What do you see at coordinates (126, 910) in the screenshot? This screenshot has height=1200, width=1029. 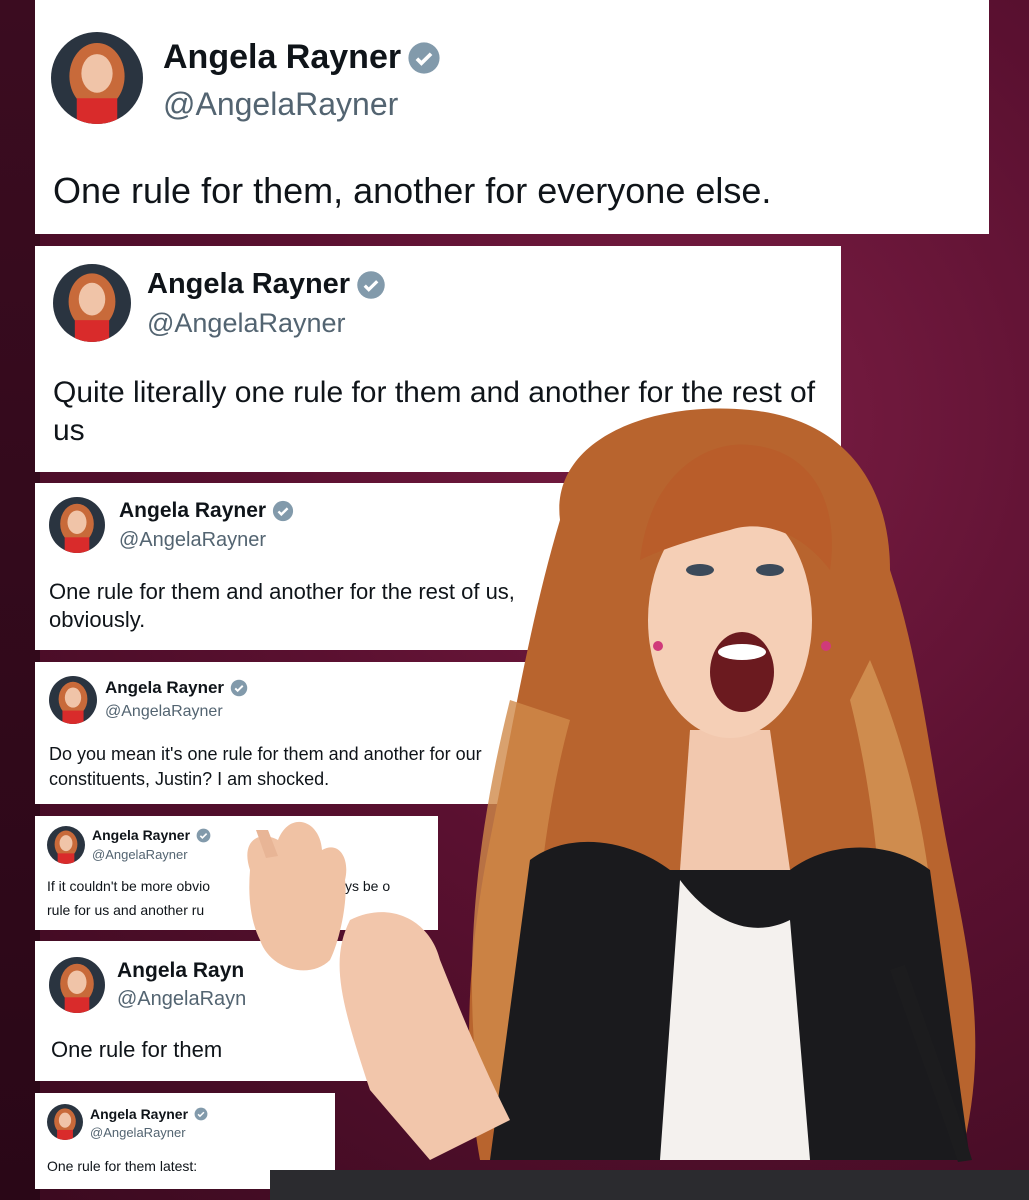 I see `tweet-text-line-2: rule for us and another ru` at bounding box center [126, 910].